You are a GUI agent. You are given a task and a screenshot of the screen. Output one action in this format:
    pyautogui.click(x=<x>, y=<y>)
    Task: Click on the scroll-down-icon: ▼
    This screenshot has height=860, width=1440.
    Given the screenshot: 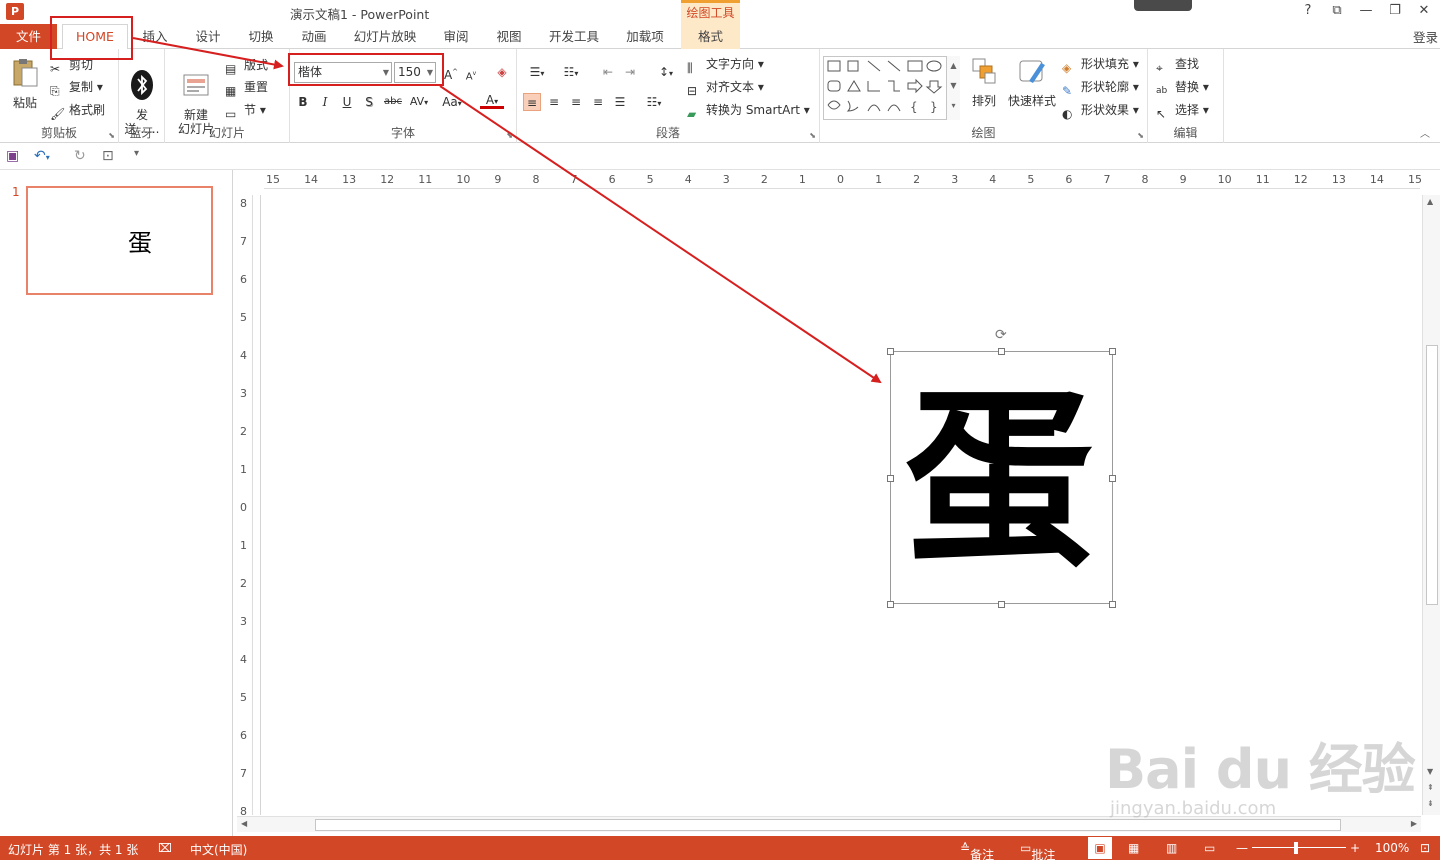 What is the action you would take?
    pyautogui.click(x=1430, y=771)
    